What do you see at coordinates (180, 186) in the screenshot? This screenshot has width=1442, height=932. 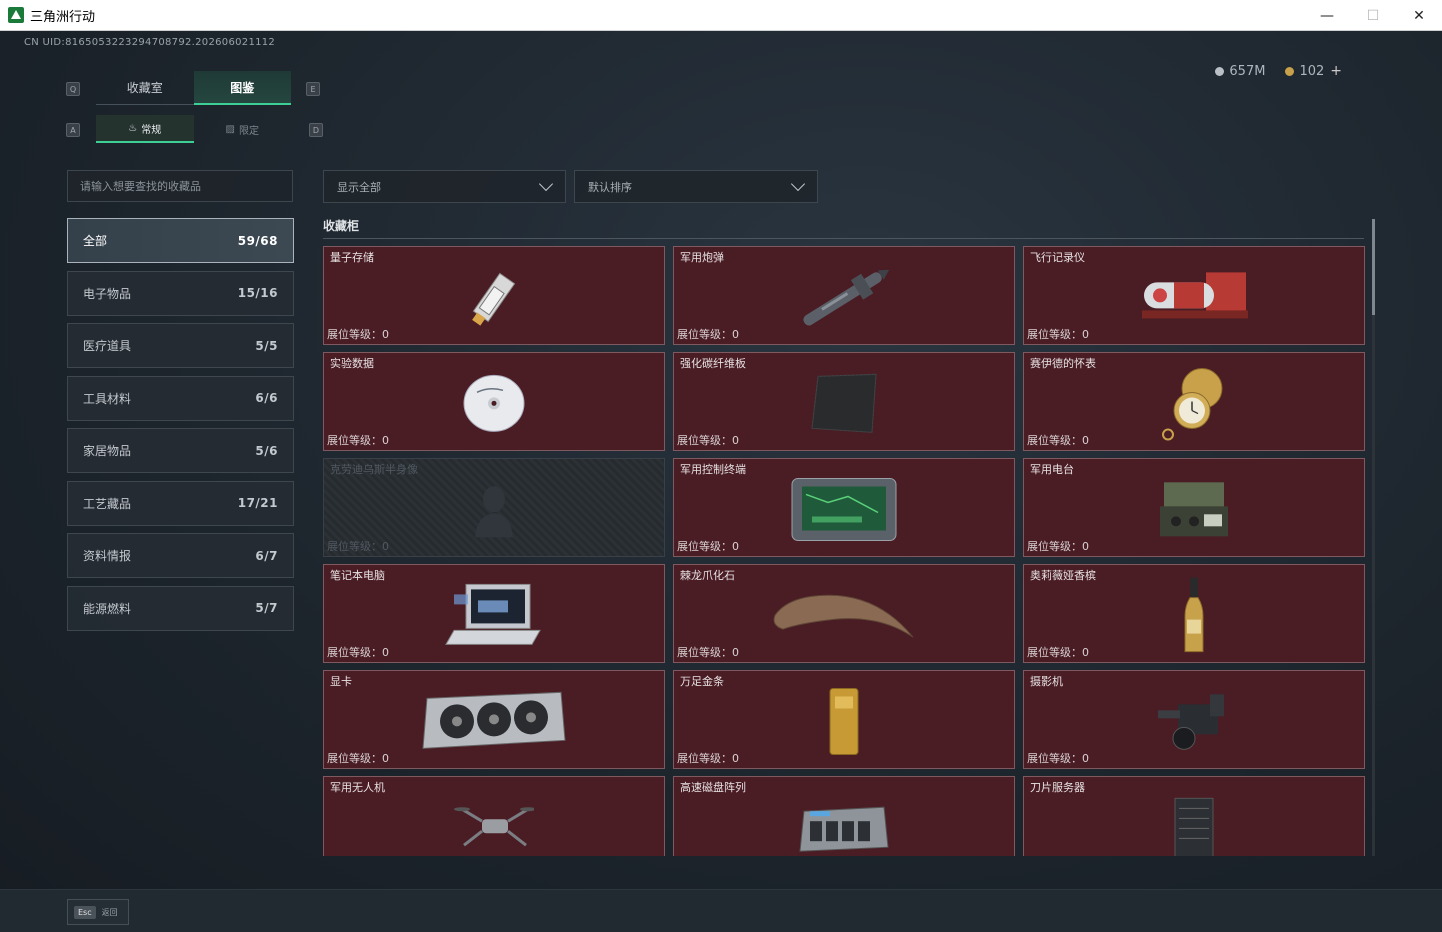 I see `search-input` at bounding box center [180, 186].